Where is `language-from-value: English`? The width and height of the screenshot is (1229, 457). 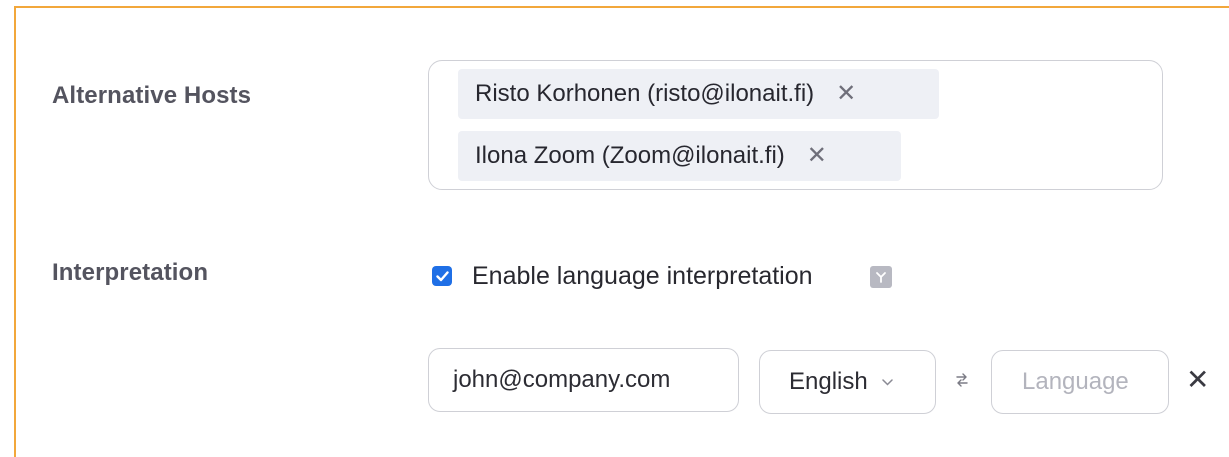 language-from-value: English is located at coordinates (828, 381).